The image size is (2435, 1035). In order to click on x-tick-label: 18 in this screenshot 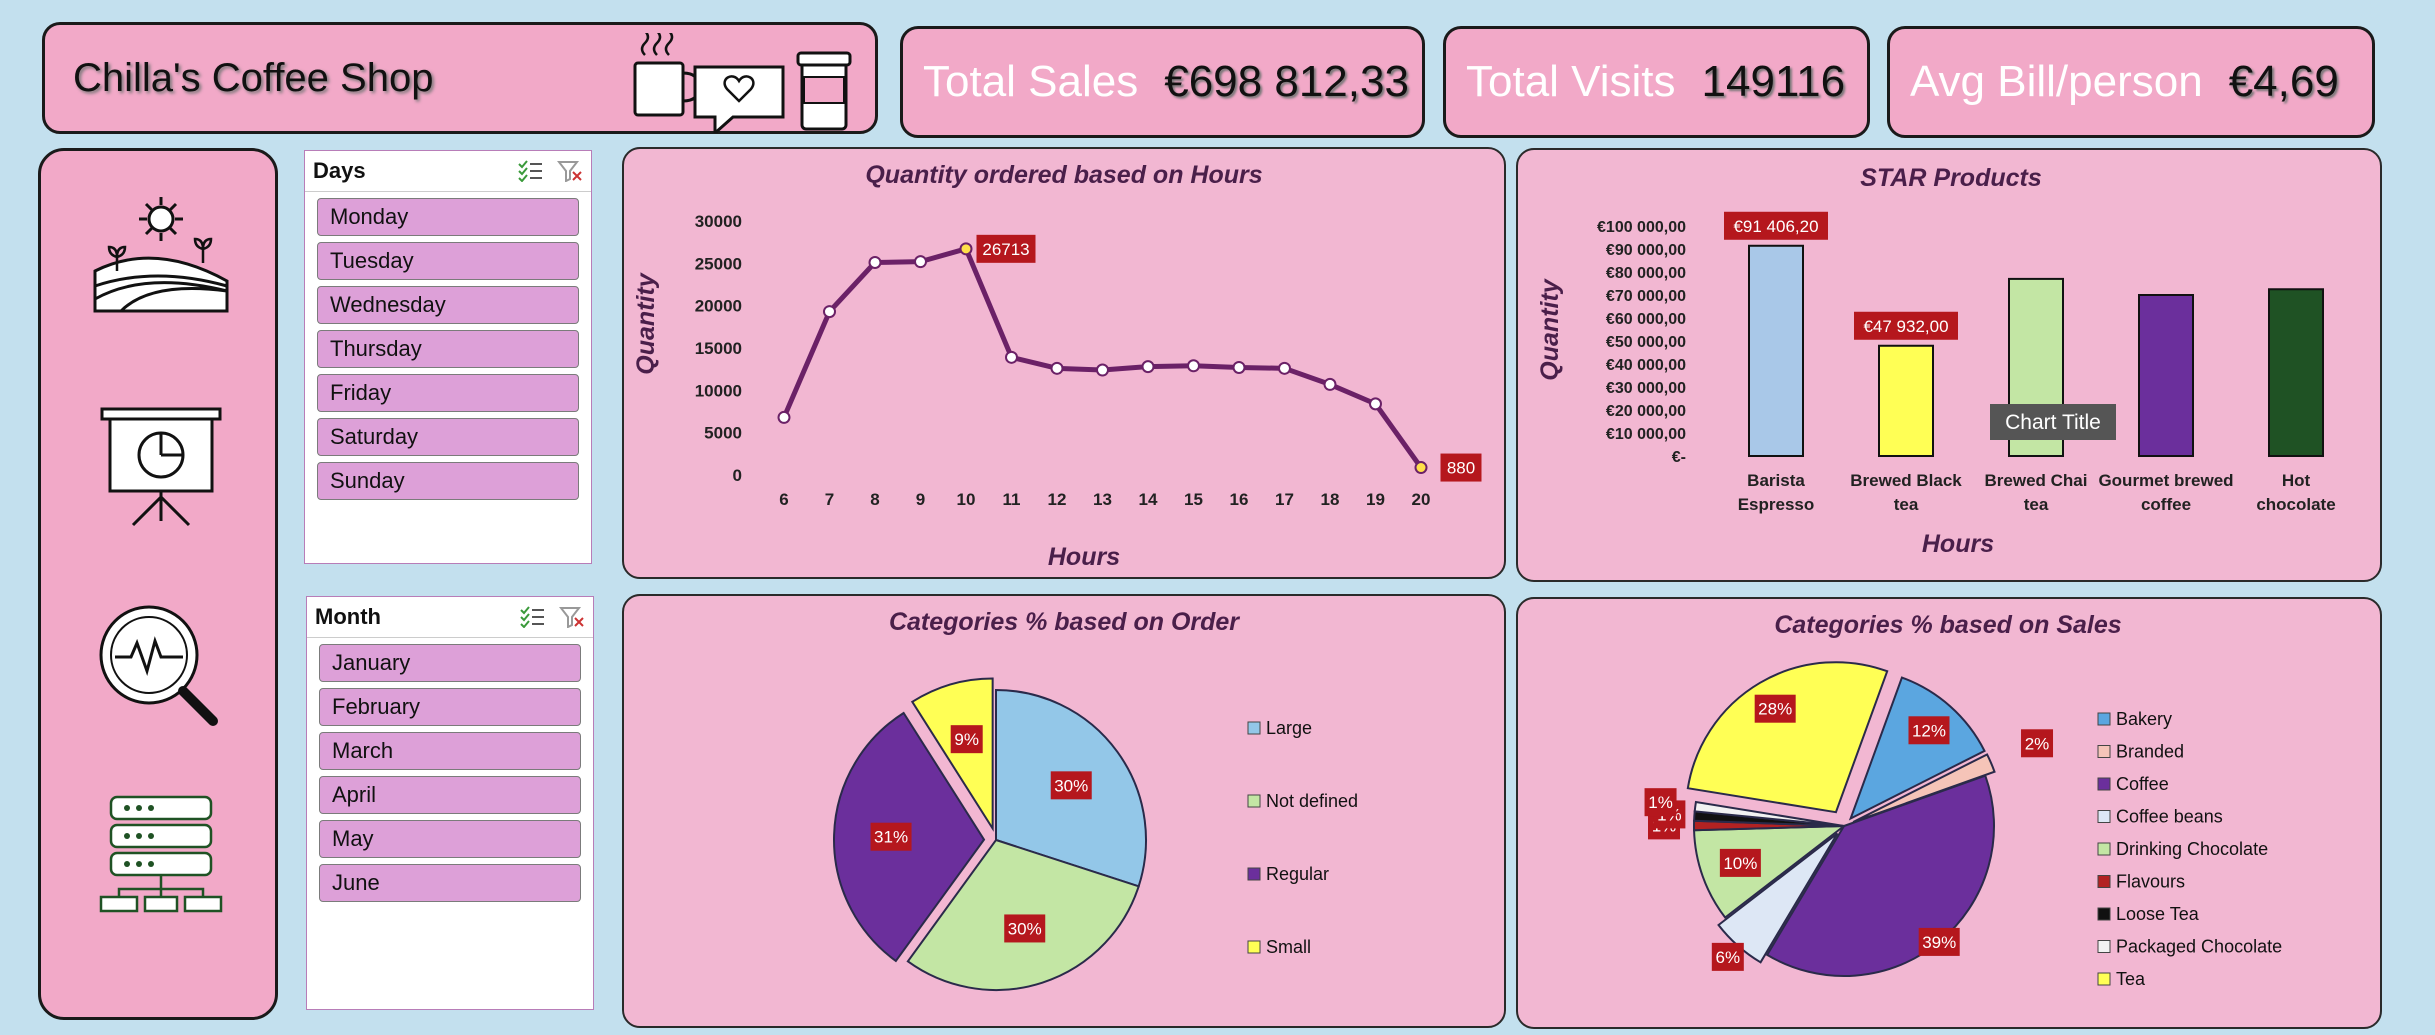, I will do `click(1330, 499)`.